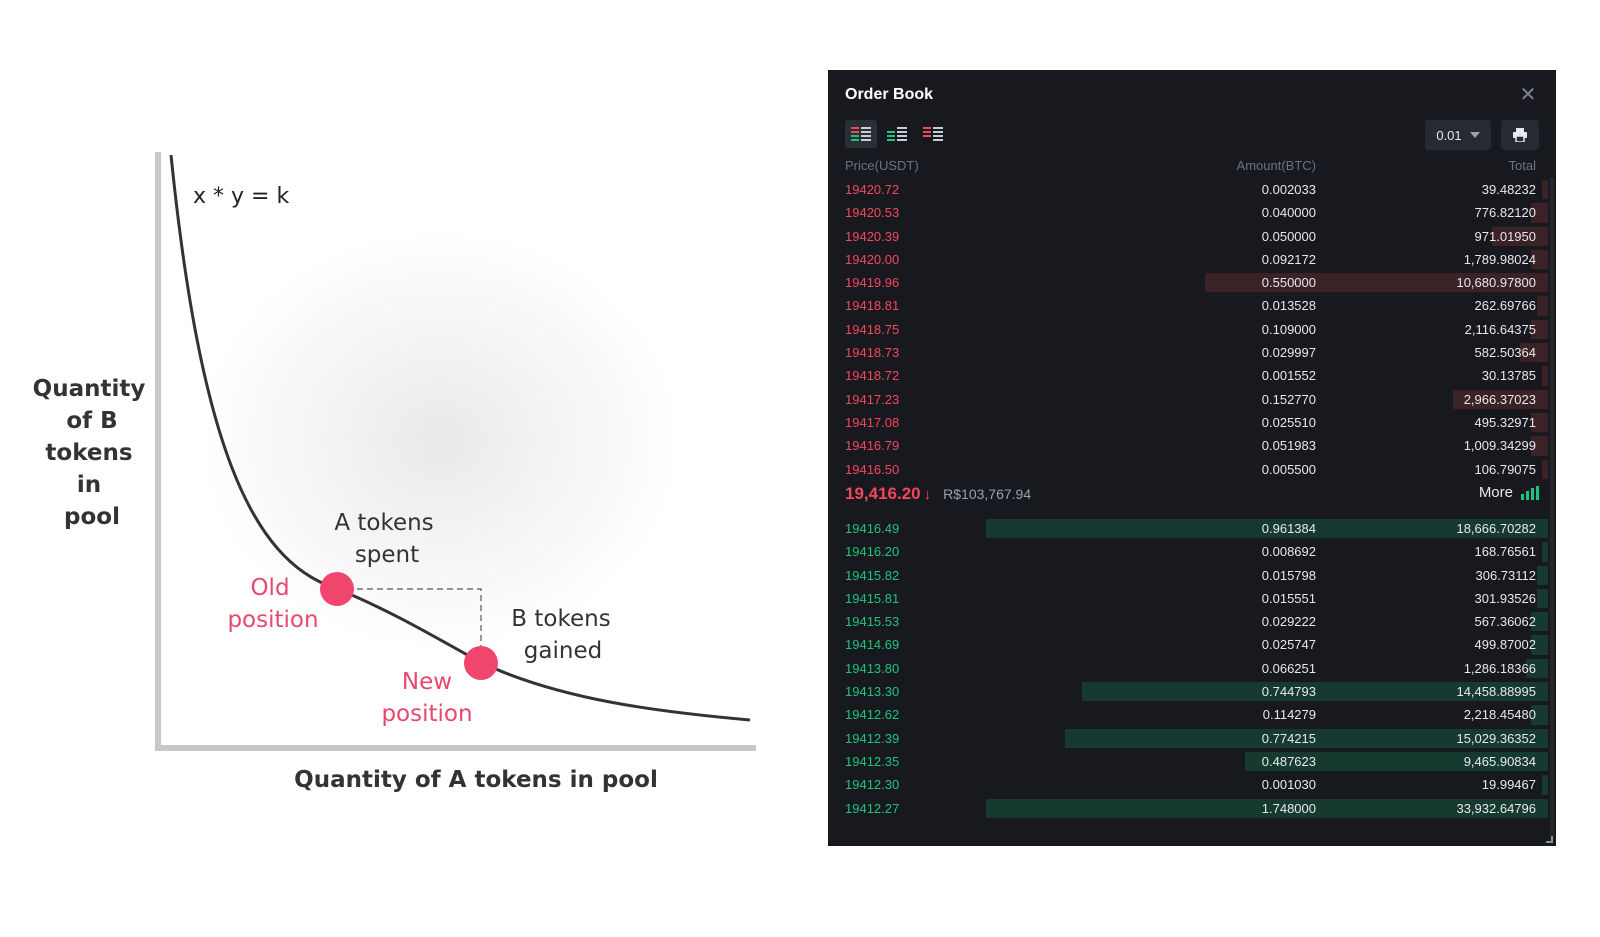  I want to click on bid-row: 19412.62 0.114279 2,218.45480, so click(1188, 714).